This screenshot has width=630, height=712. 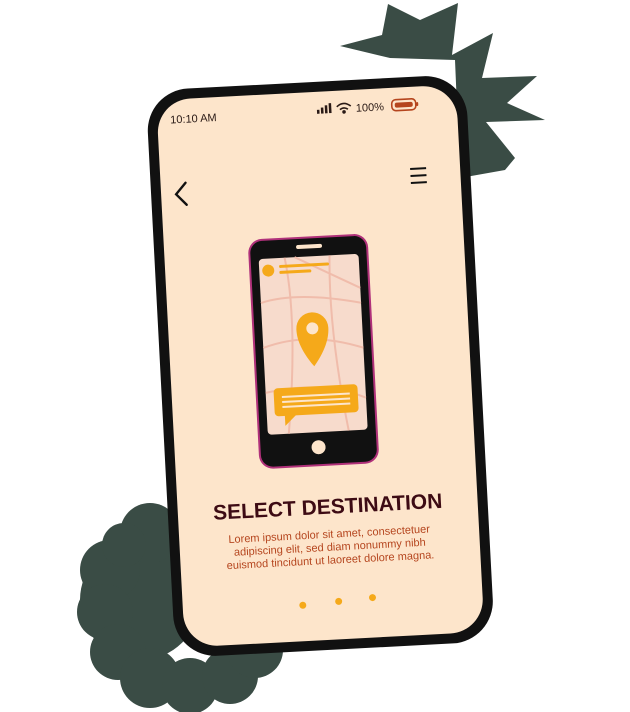 I want to click on status-time: 10:10 AM, so click(x=193, y=119).